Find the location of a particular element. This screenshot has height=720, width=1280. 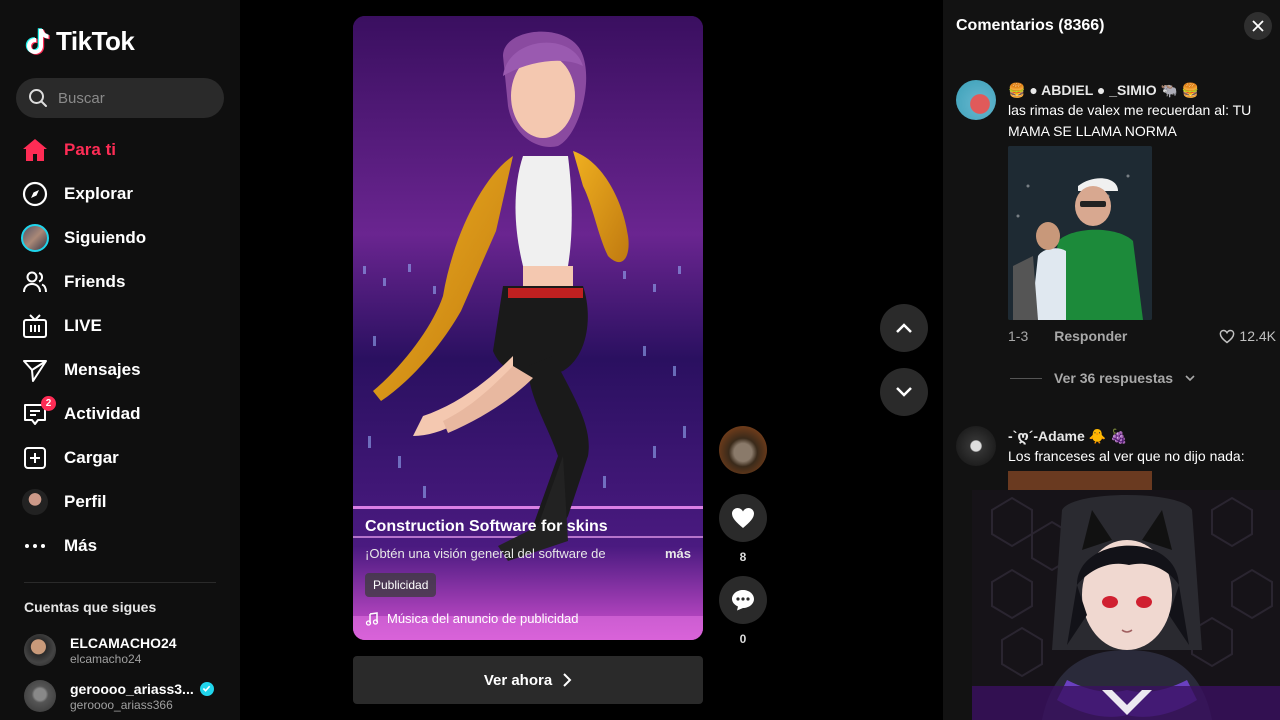

reply-button: Responder is located at coordinates (1090, 336).